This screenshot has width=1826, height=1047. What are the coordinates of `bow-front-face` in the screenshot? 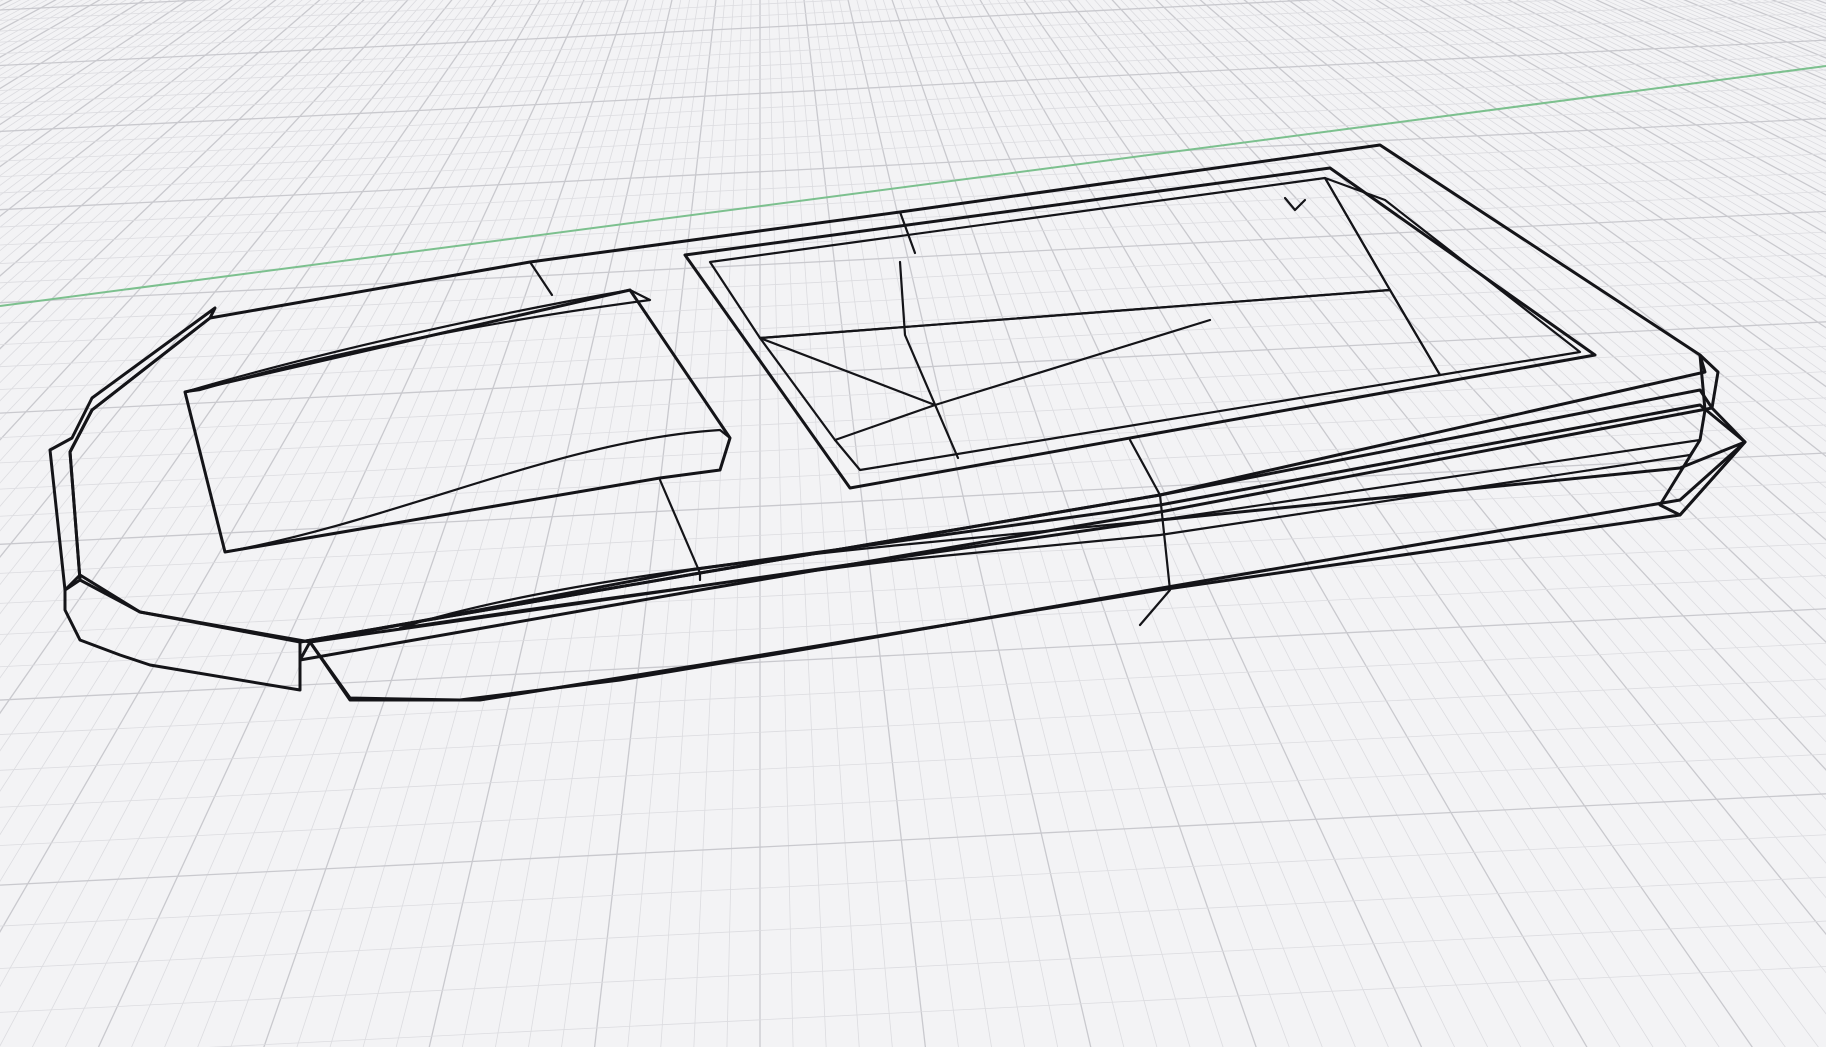 It's located at (132, 449).